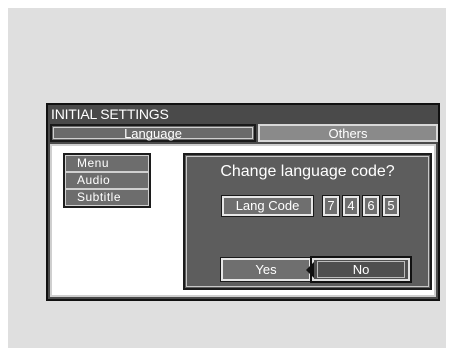  What do you see at coordinates (307, 171) in the screenshot?
I see `dialog-question: Change language code?` at bounding box center [307, 171].